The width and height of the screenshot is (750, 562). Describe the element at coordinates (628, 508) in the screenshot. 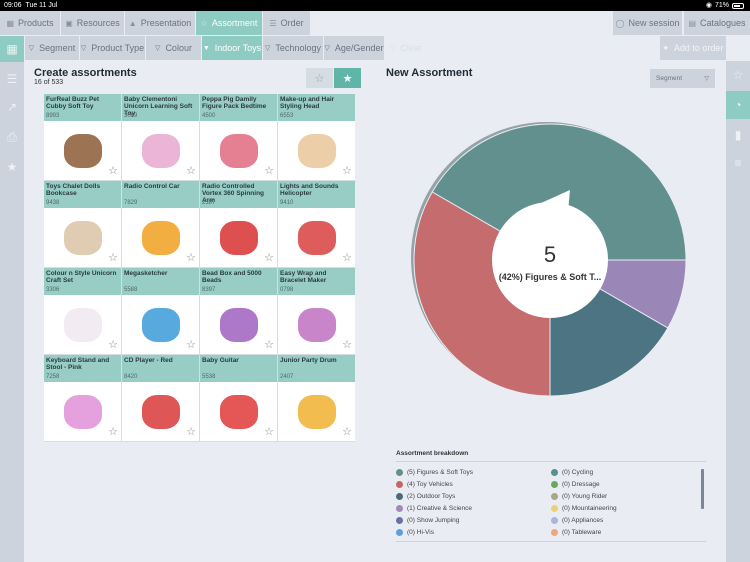

I see `legend-item: (0) Mountaineering` at that location.